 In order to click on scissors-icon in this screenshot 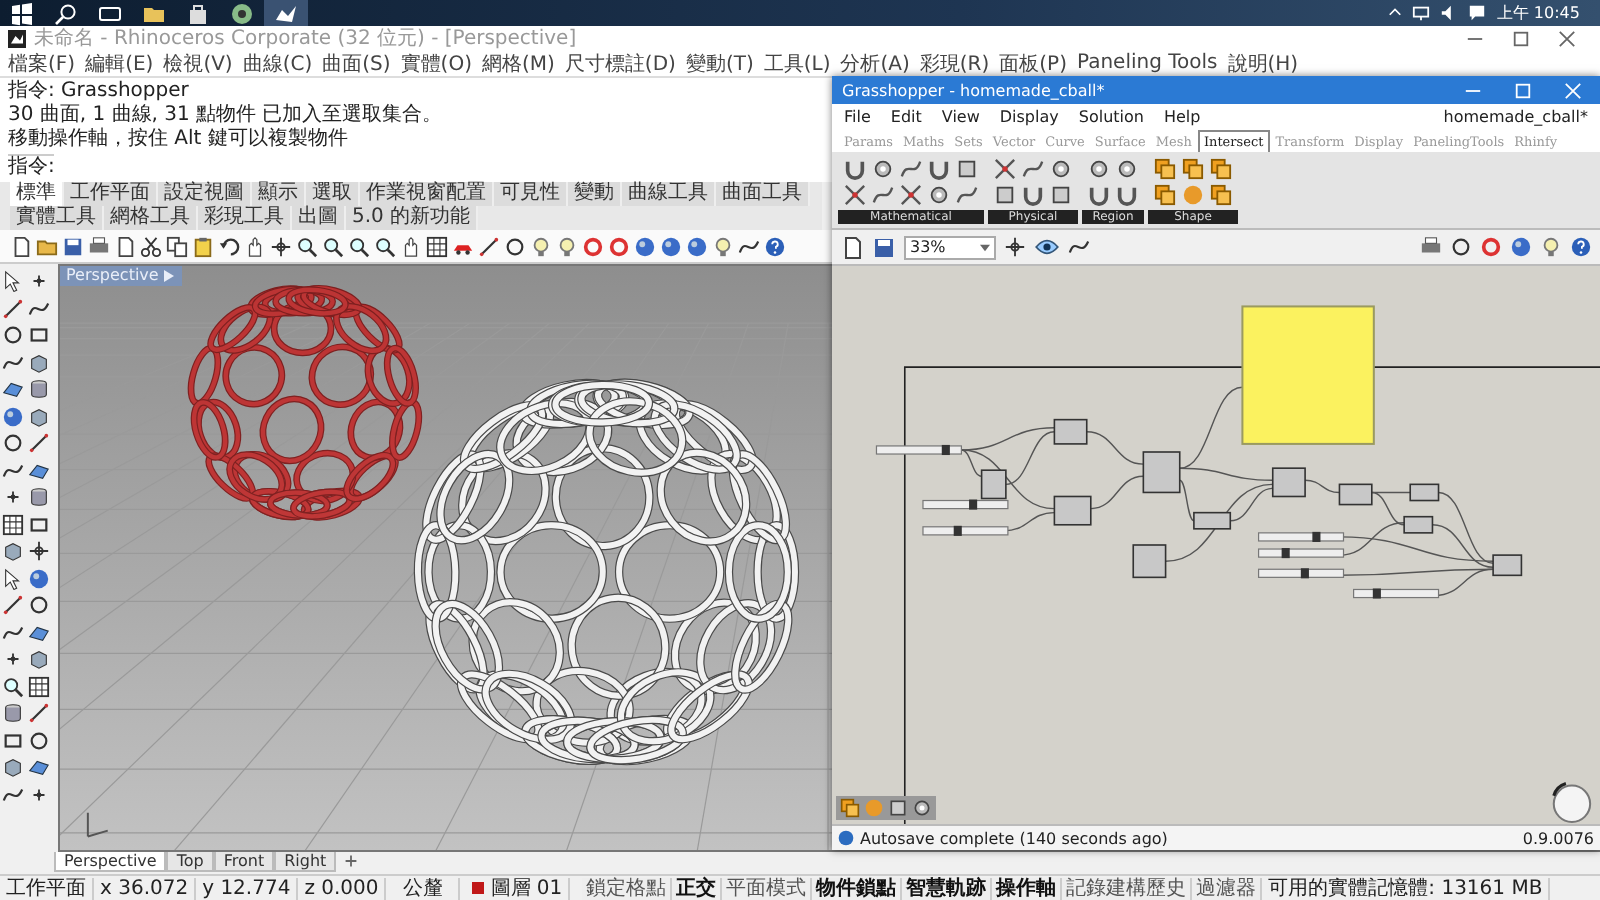, I will do `click(151, 246)`.